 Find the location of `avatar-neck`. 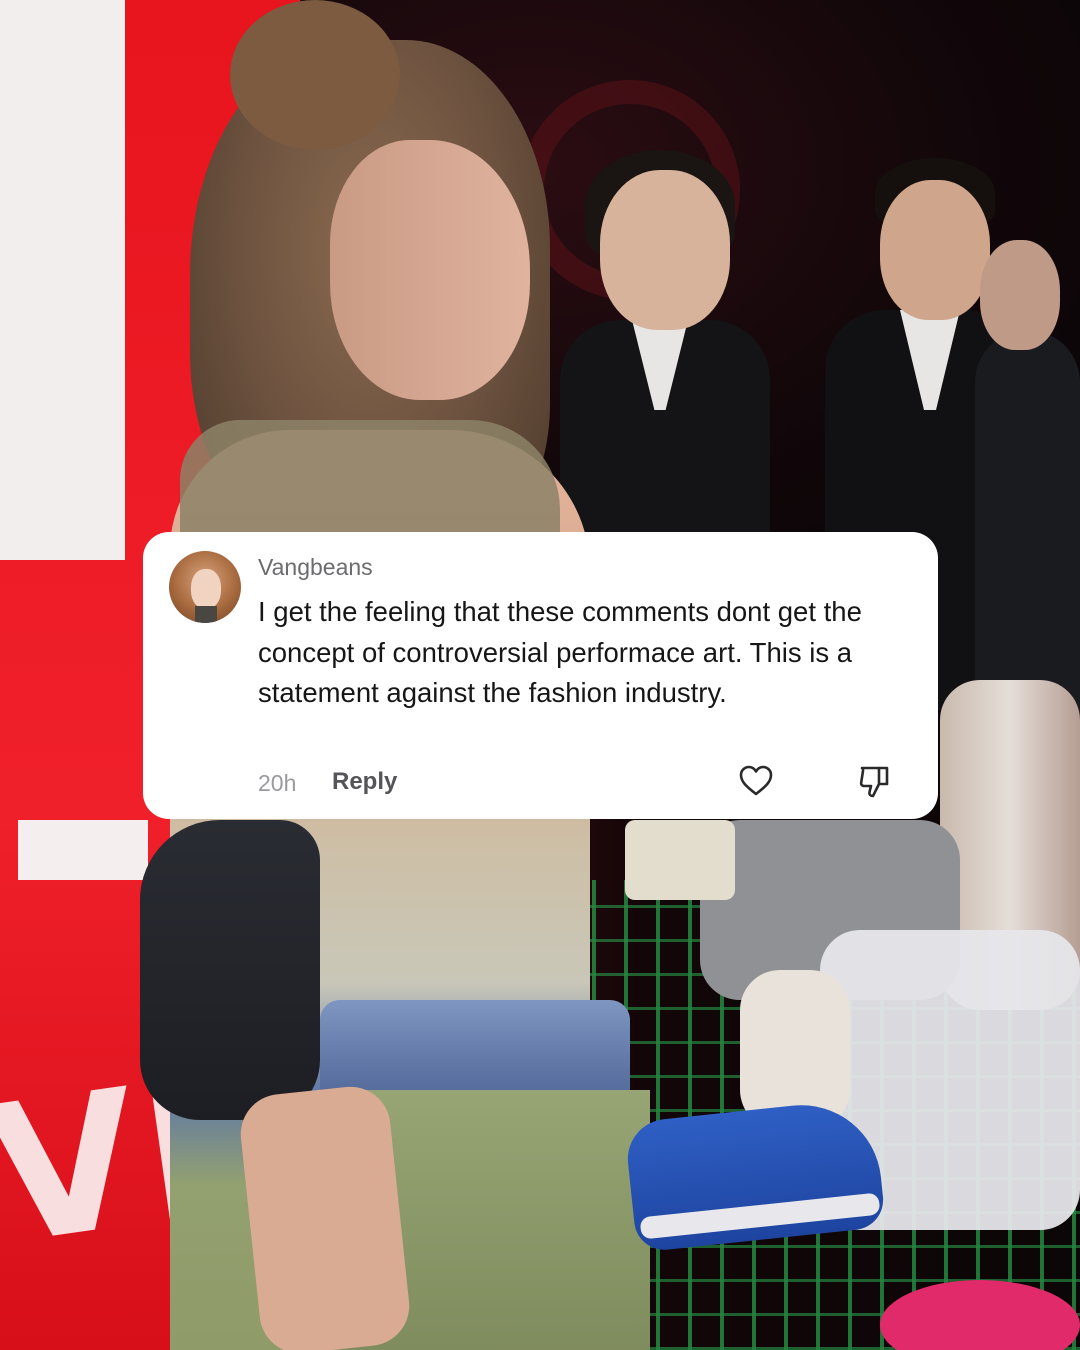

avatar-neck is located at coordinates (206, 614).